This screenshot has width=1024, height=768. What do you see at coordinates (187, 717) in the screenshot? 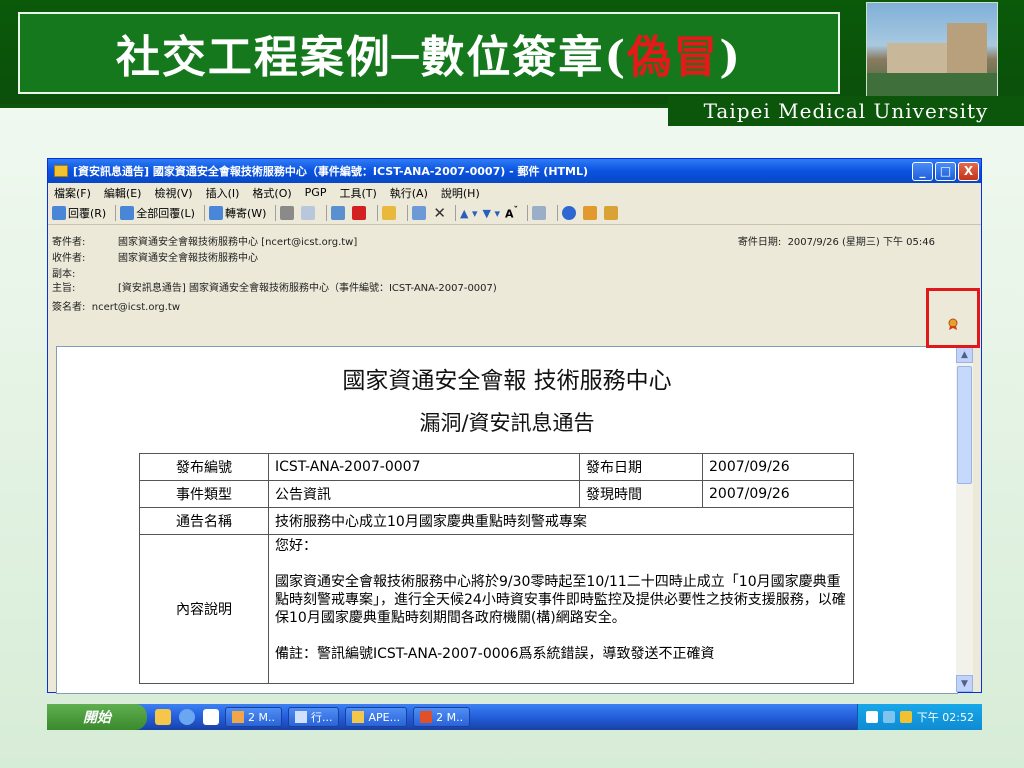
I see `browser-quicklaunch-icon` at bounding box center [187, 717].